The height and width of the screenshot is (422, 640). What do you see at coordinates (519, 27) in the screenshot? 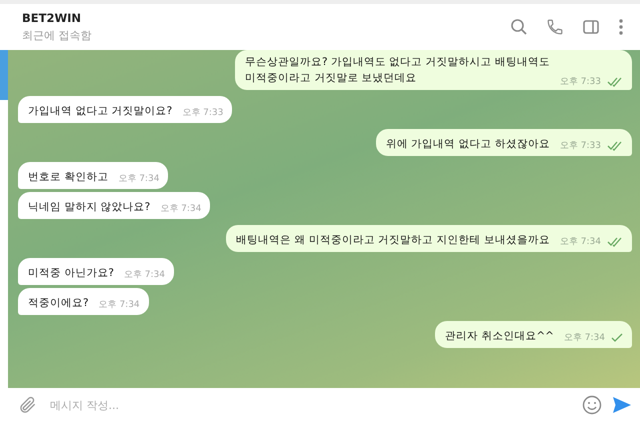
I see `search-icon` at bounding box center [519, 27].